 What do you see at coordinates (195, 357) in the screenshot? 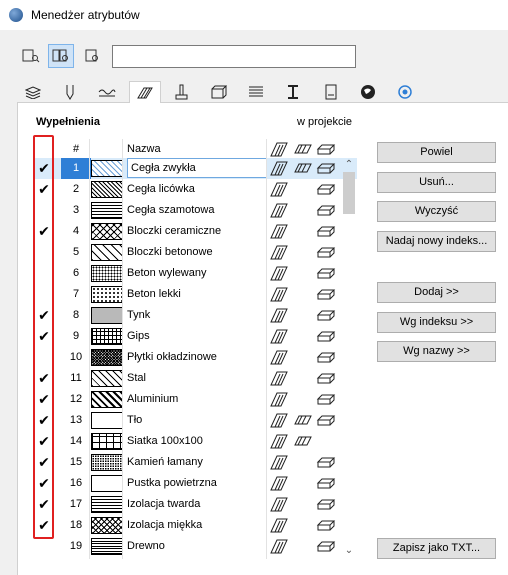
I see `list-item: 10 Płytki okładzinowe` at bounding box center [195, 357].